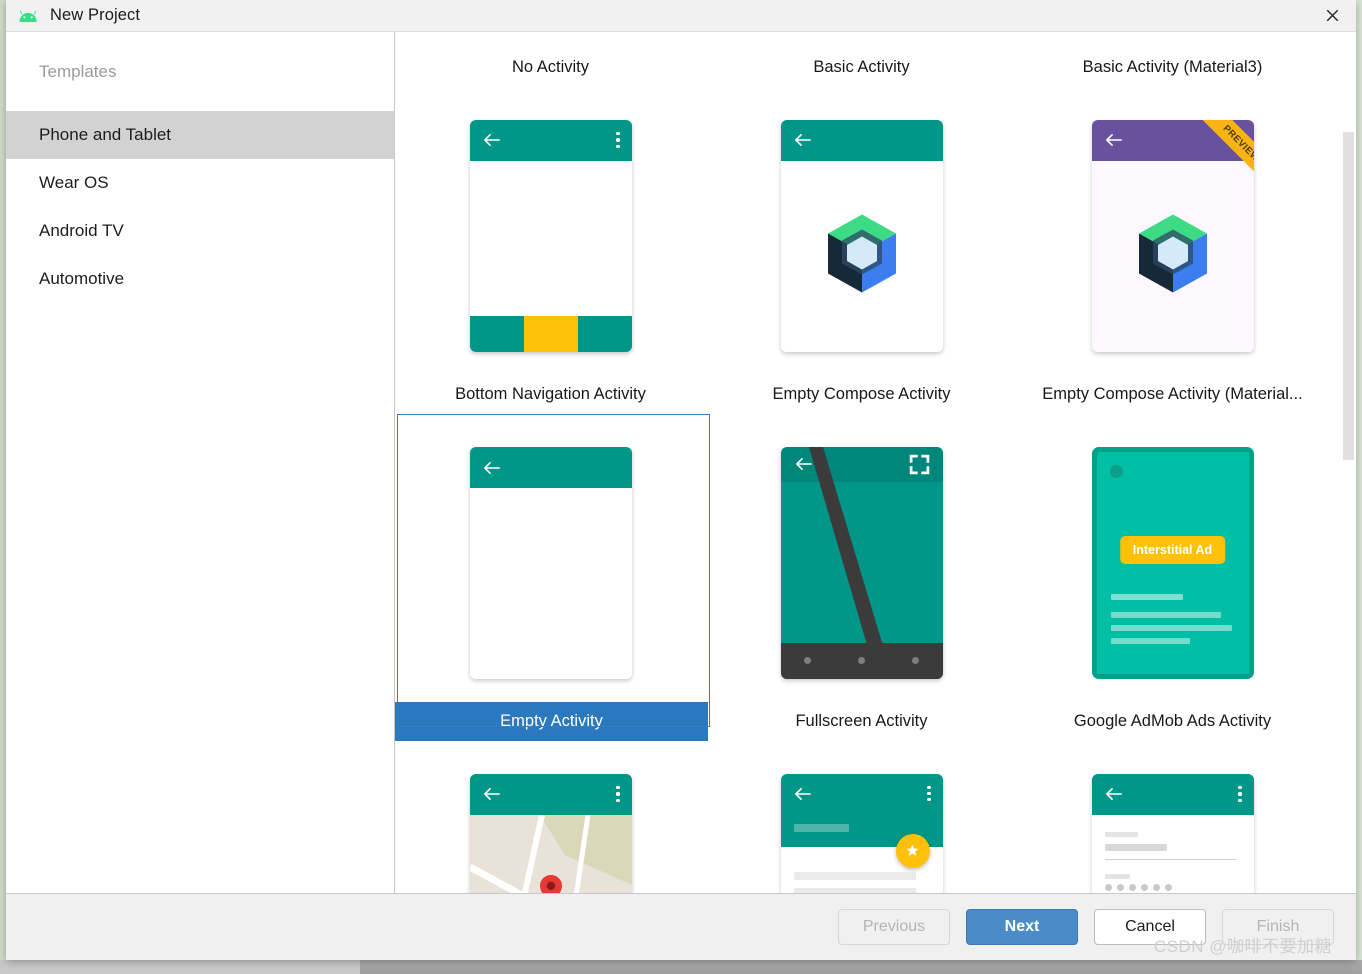  I want to click on sidebar-item-wear-os: Wear OS, so click(200, 183).